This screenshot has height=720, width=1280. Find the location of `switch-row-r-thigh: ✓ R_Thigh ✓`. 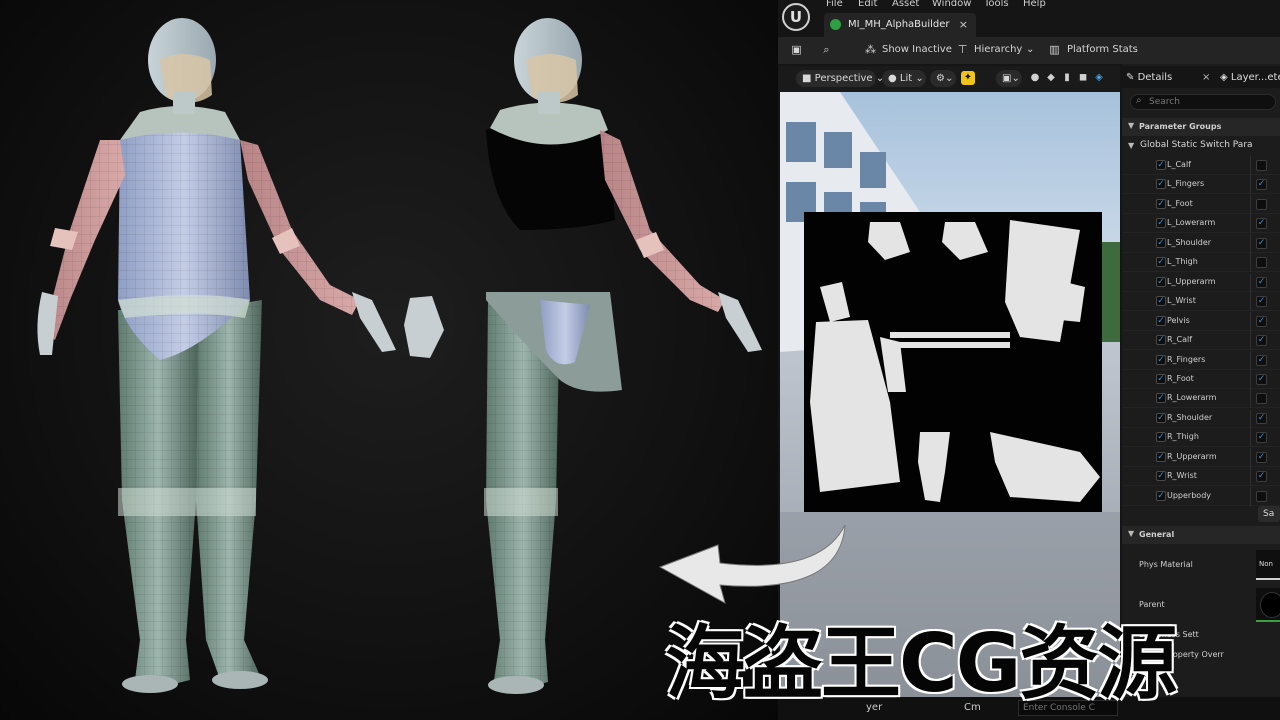

switch-row-r-thigh: ✓ R_Thigh ✓ is located at coordinates (1201, 438).